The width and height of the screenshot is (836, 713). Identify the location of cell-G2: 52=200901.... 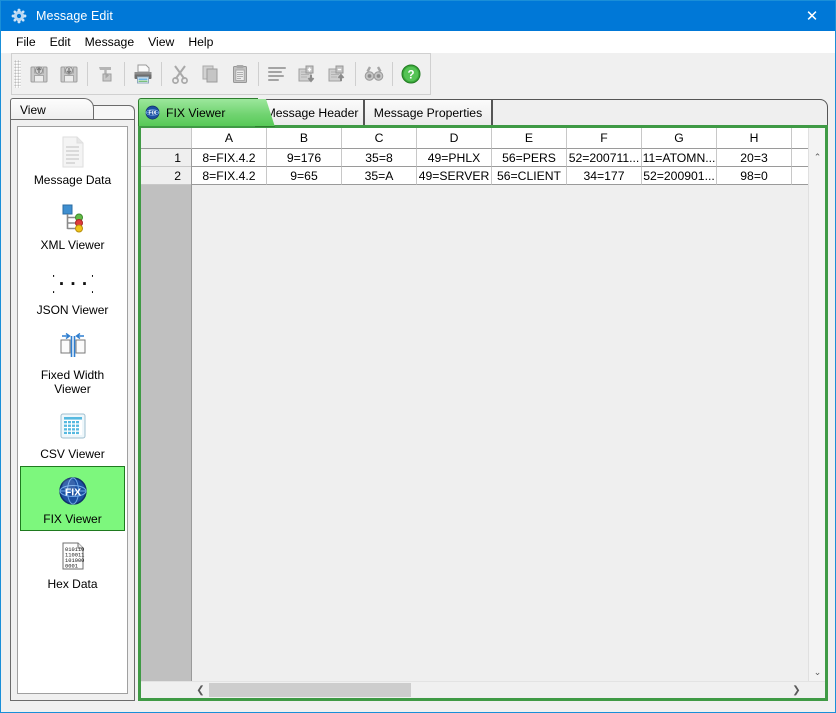
(679, 176).